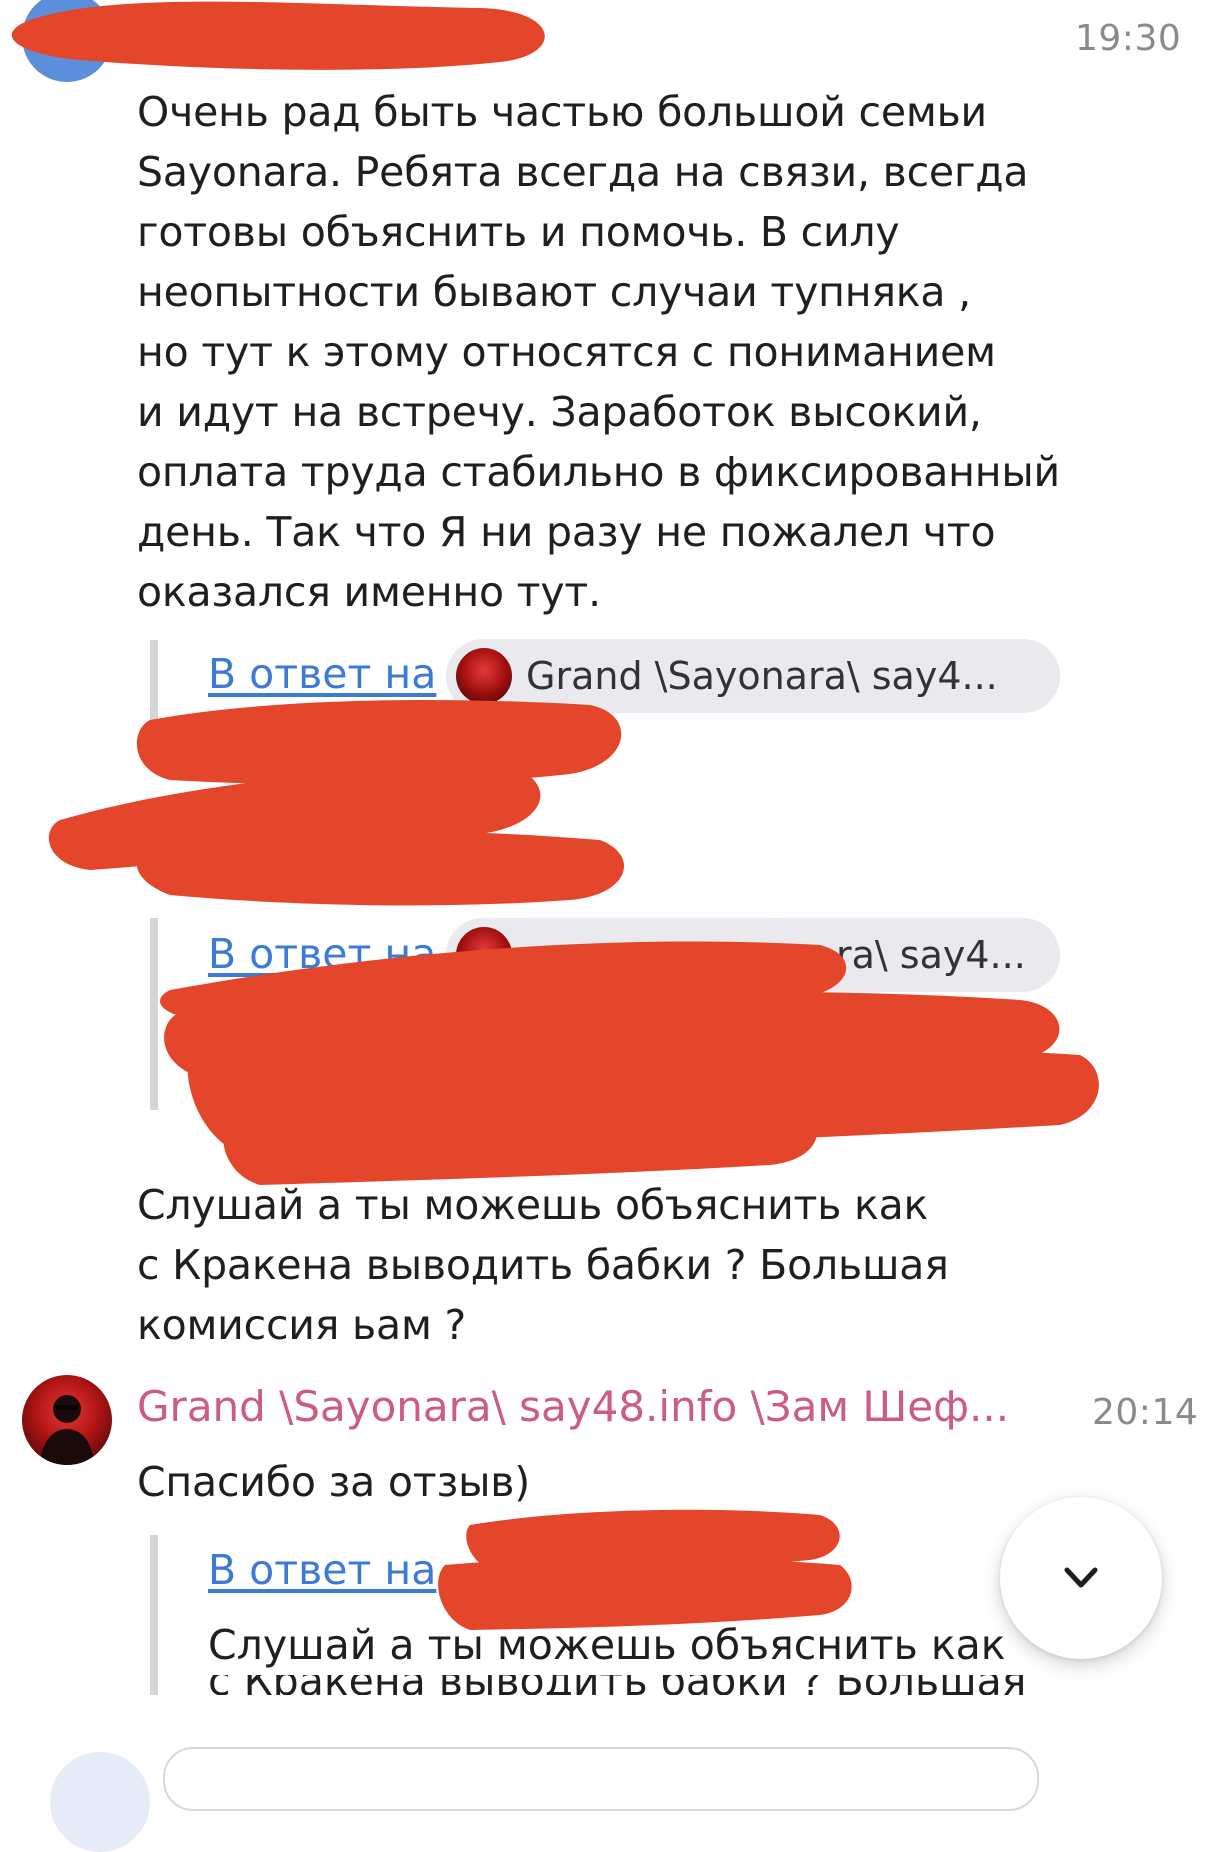 This screenshot has height=1852, width=1220. What do you see at coordinates (601, 1779) in the screenshot?
I see `message-input` at bounding box center [601, 1779].